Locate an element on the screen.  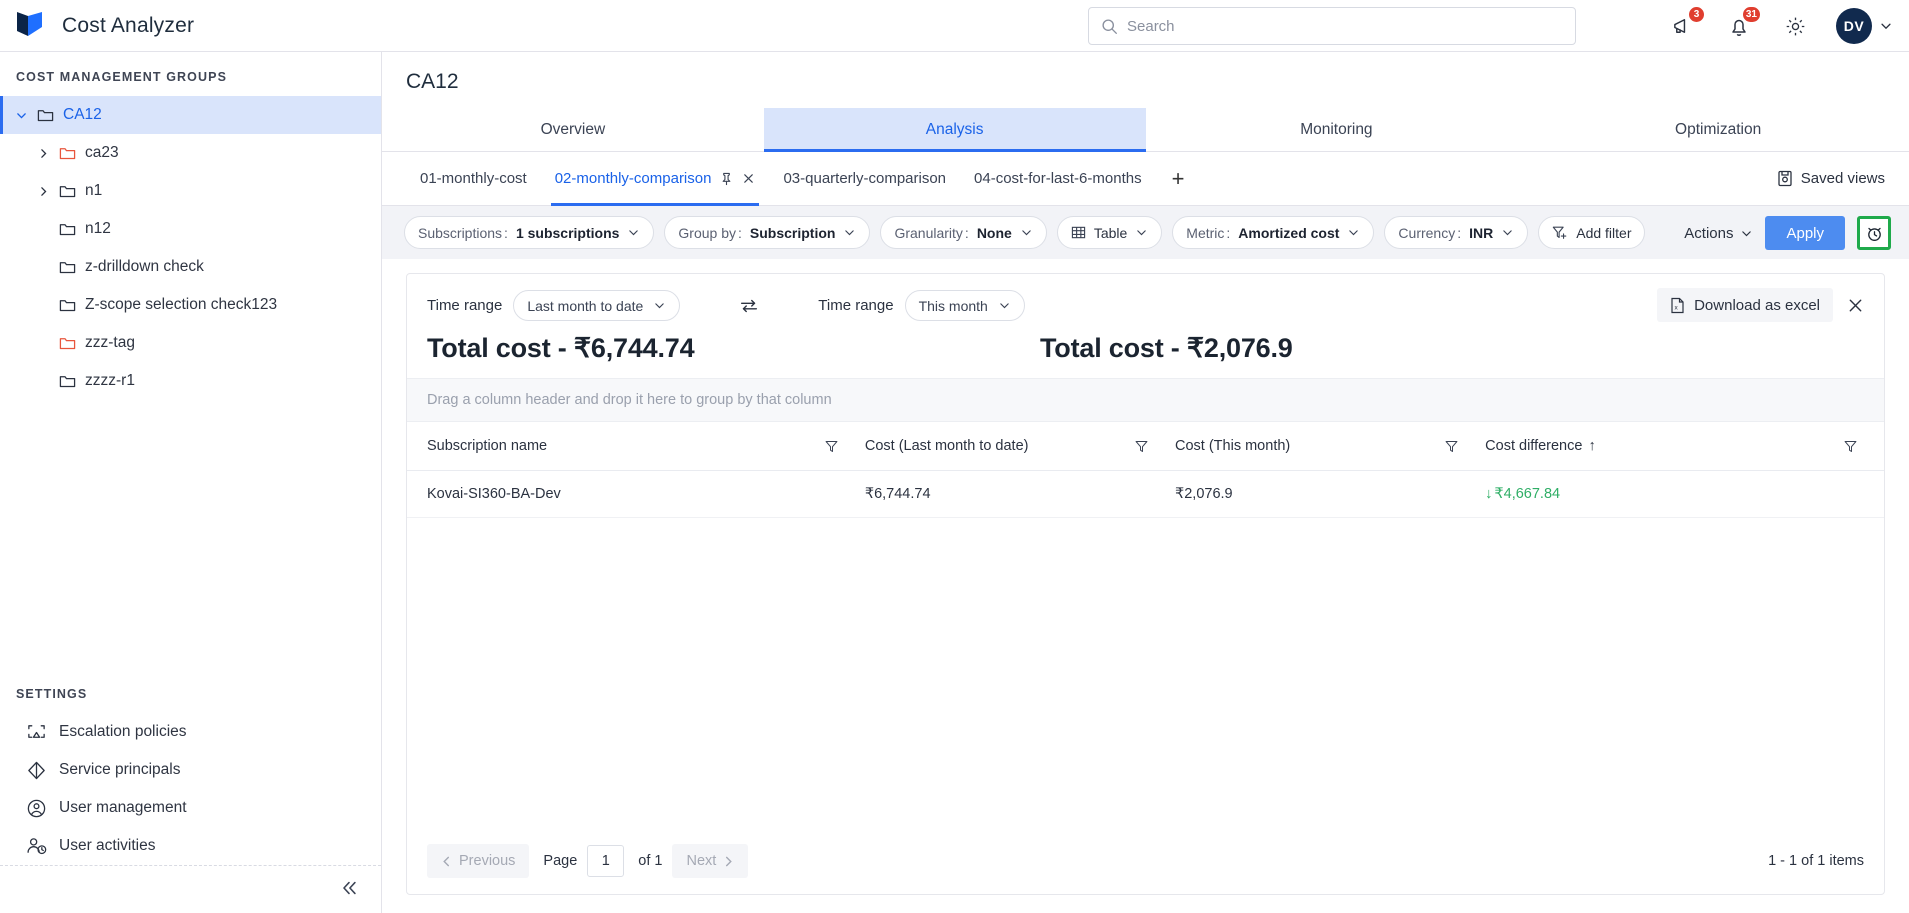
tree-item-n1: n1 is located at coordinates (190, 191).